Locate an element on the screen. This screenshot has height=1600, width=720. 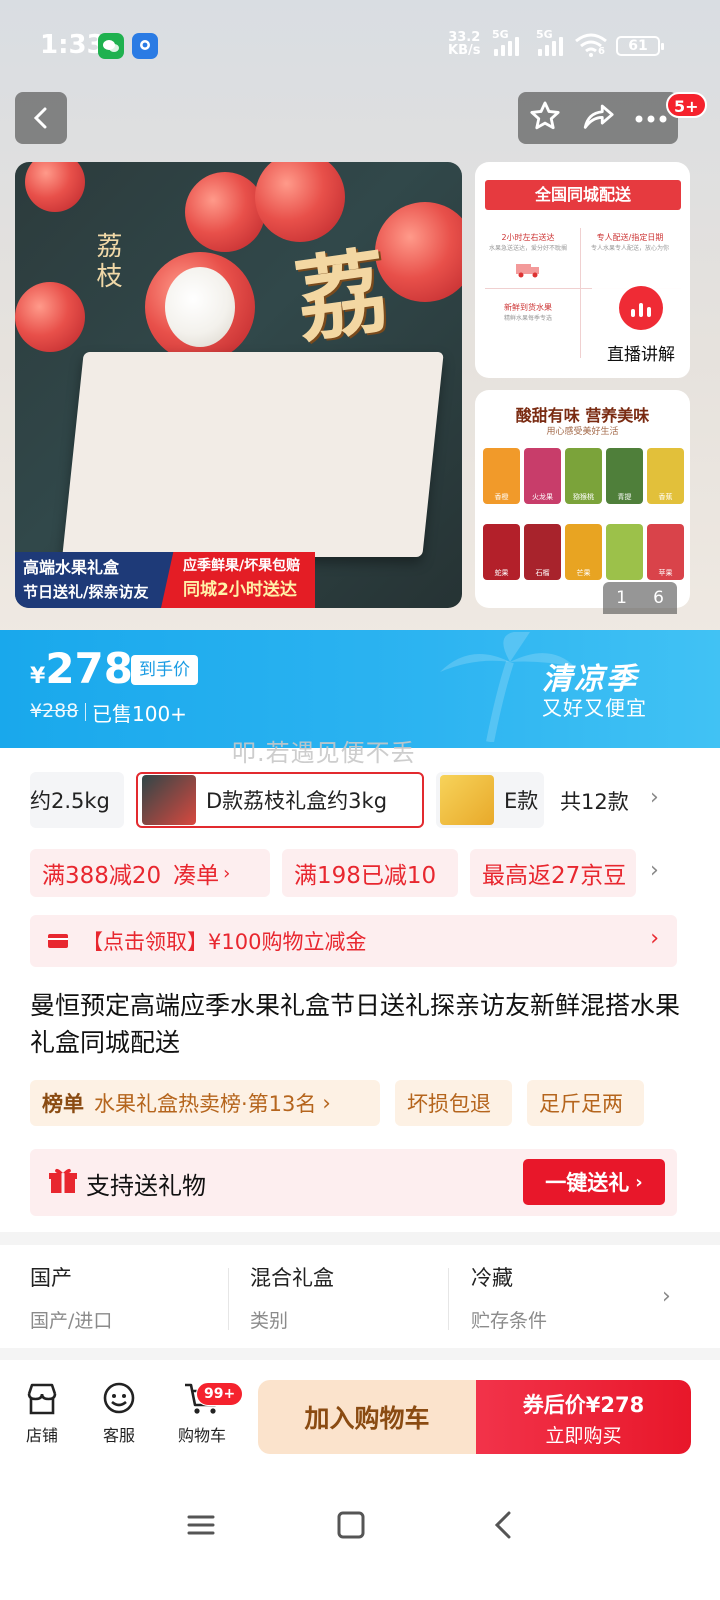
signal-icon-sim2: 5G is located at coordinates (549, 42).